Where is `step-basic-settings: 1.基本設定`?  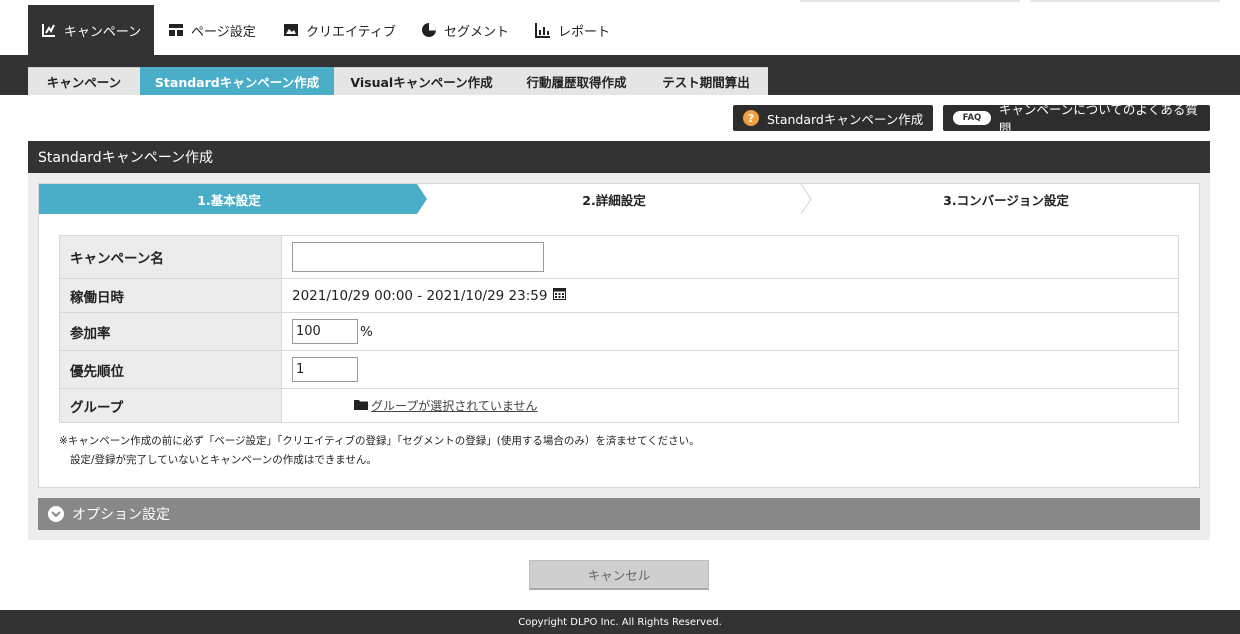 step-basic-settings: 1.基本設定 is located at coordinates (229, 200).